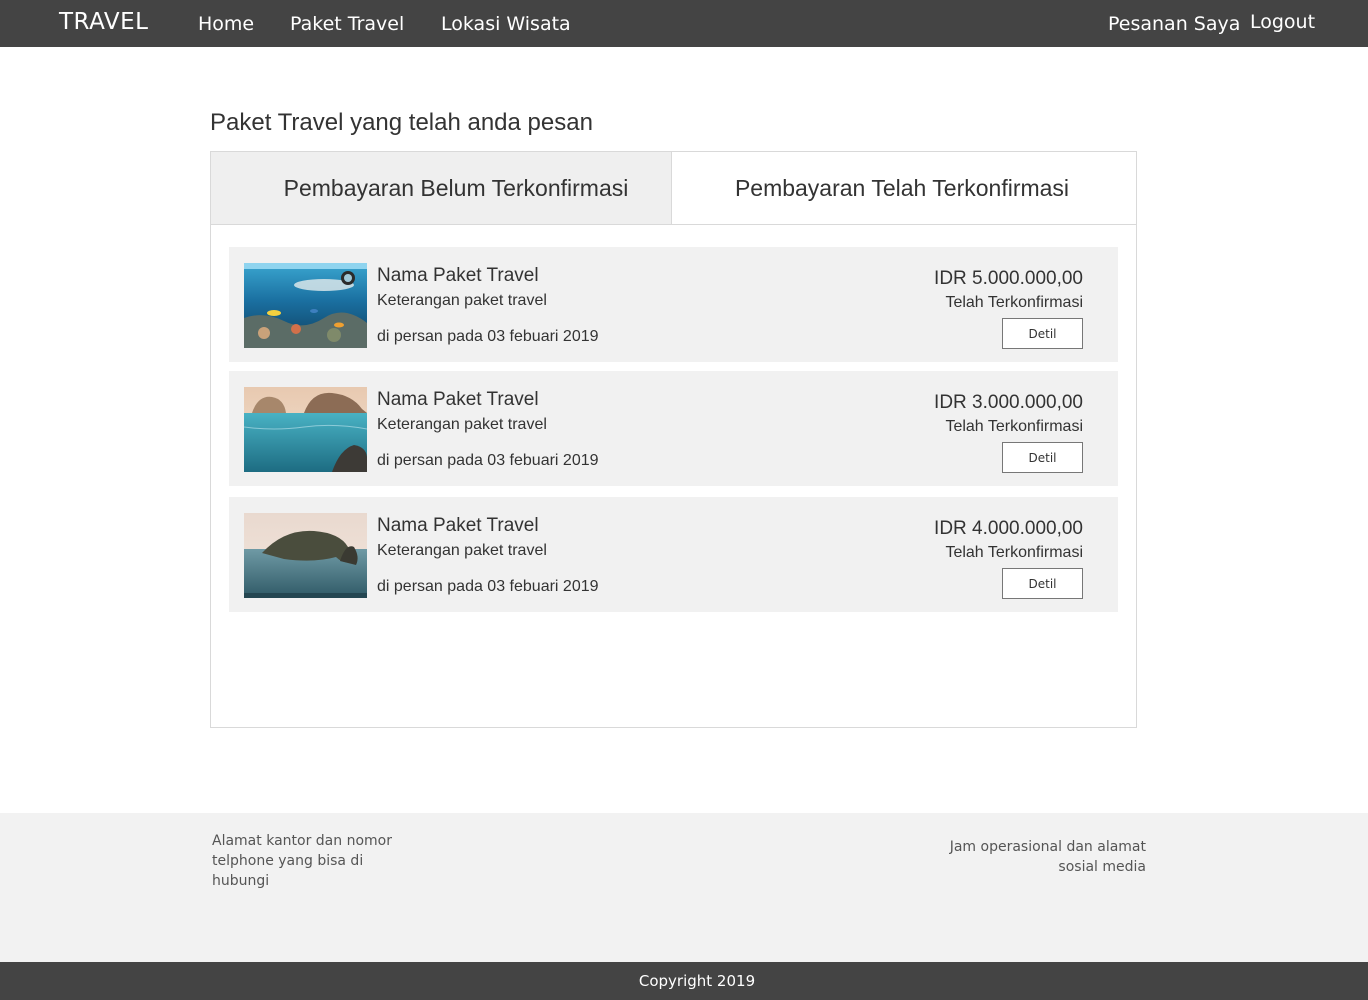  Describe the element at coordinates (305, 555) in the screenshot. I see `coastal-cliff-photo` at that location.